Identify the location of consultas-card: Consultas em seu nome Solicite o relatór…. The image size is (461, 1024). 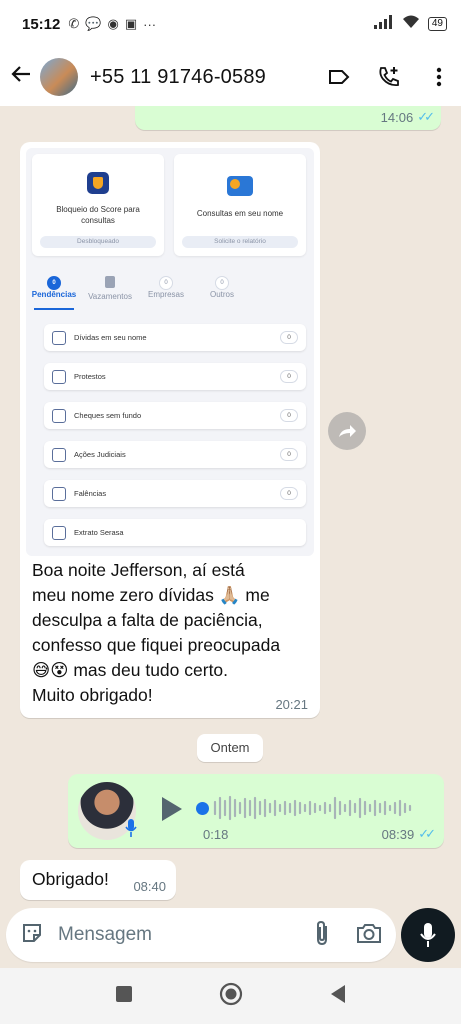
(240, 205).